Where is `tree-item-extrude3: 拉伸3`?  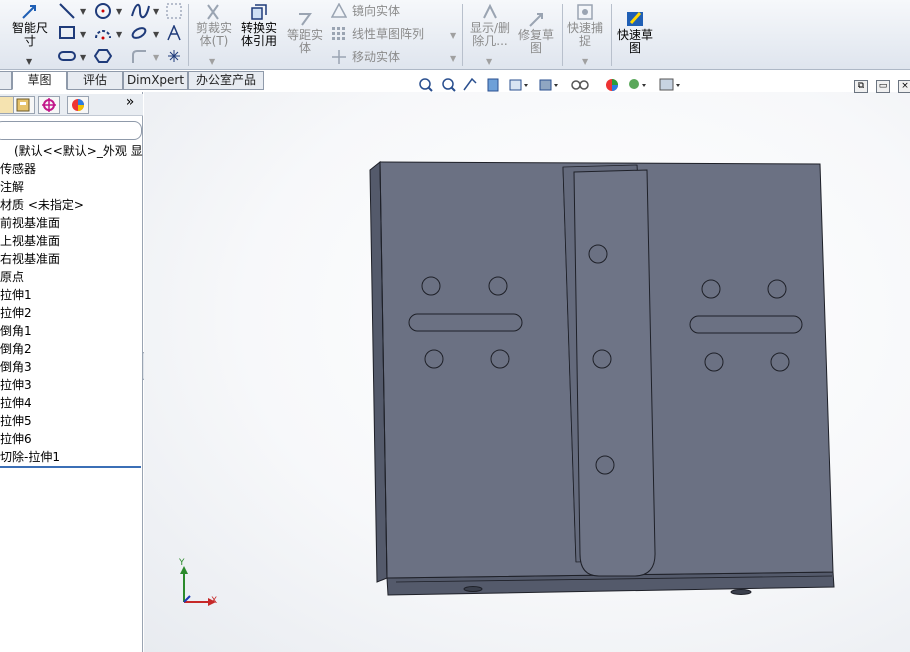
tree-item-extrude3: 拉伸3 is located at coordinates (71, 385).